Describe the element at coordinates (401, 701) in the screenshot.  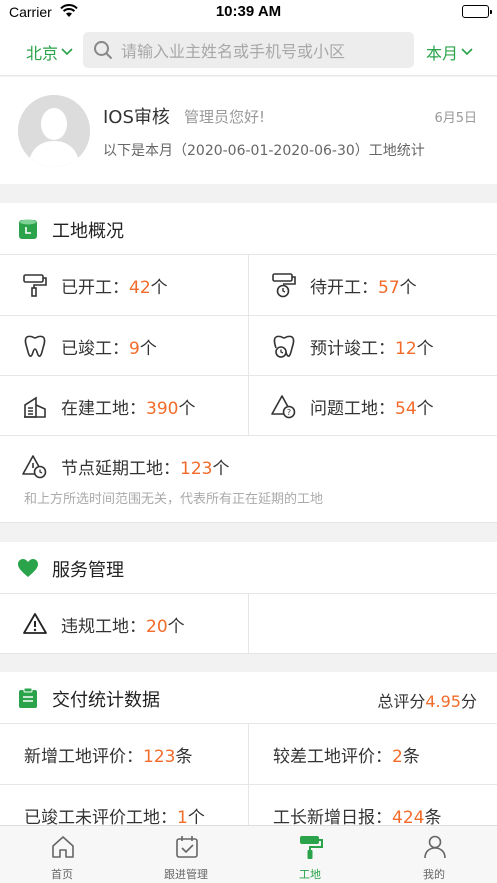
I see `score-label: 总评分` at that location.